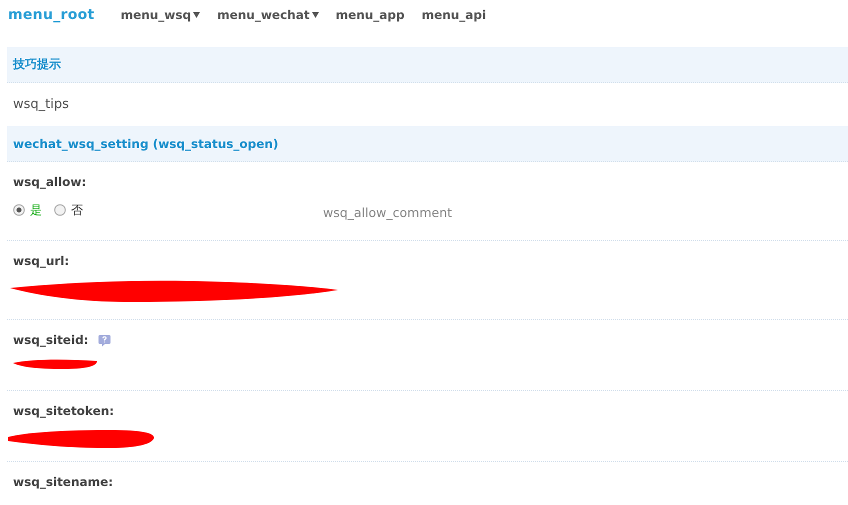 This screenshot has width=848, height=505. What do you see at coordinates (49, 182) in the screenshot?
I see `field-label: wsq_allow:` at bounding box center [49, 182].